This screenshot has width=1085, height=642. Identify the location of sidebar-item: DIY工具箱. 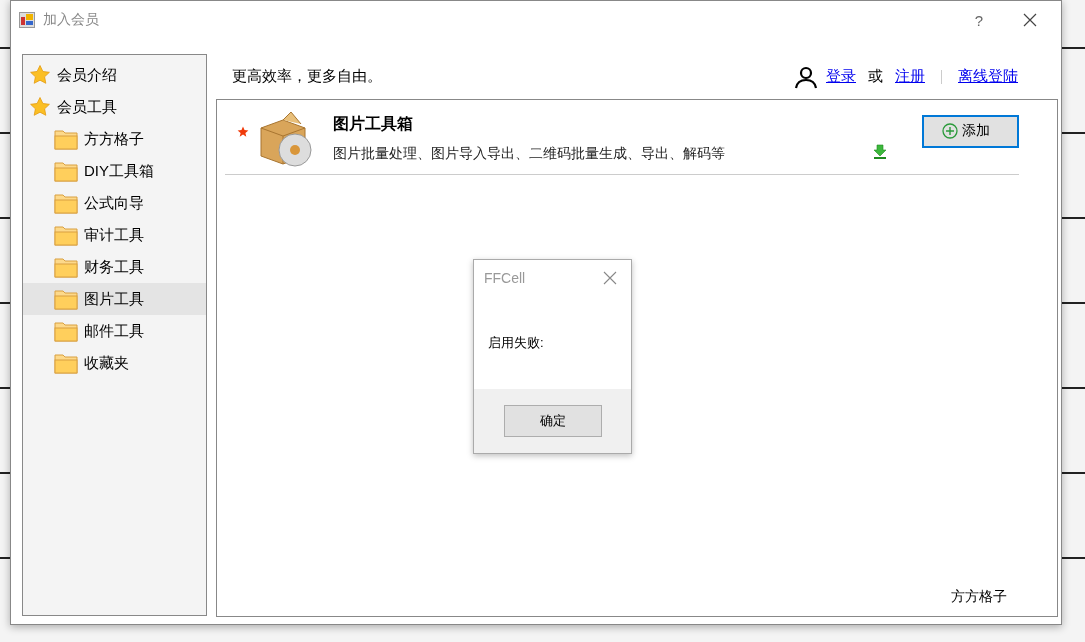
(114, 171).